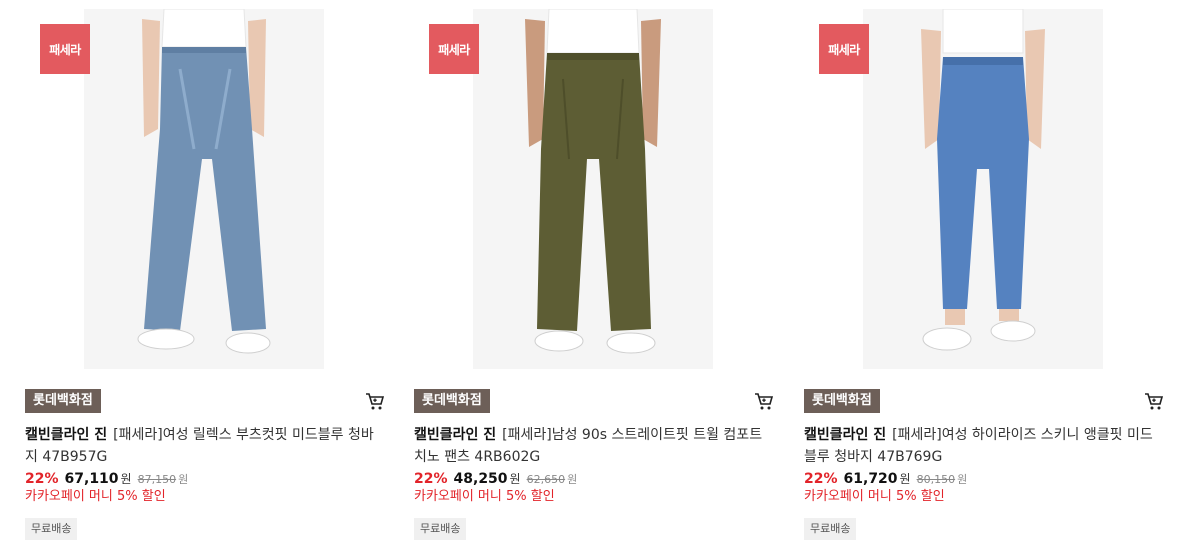 The height and width of the screenshot is (556, 1189). I want to click on original-price: 62,650, so click(546, 479).